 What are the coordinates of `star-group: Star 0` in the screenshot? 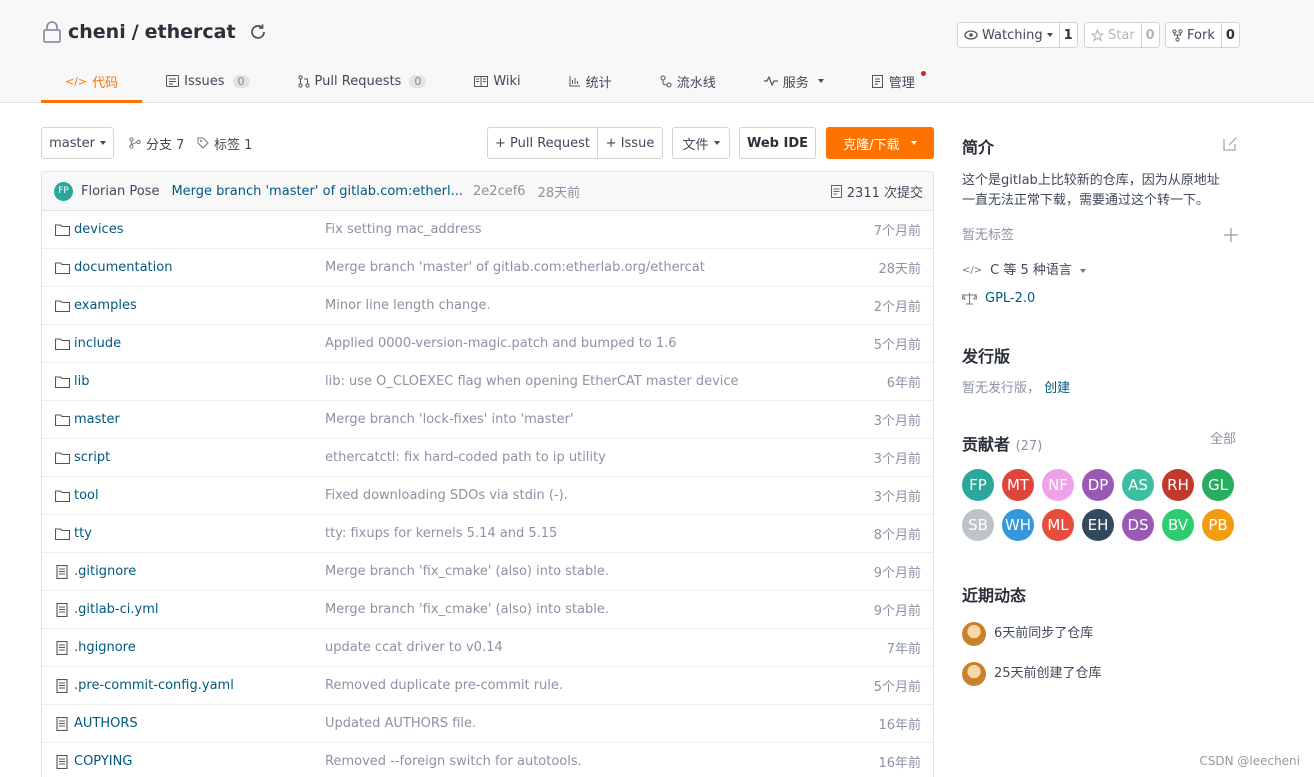 It's located at (1122, 35).